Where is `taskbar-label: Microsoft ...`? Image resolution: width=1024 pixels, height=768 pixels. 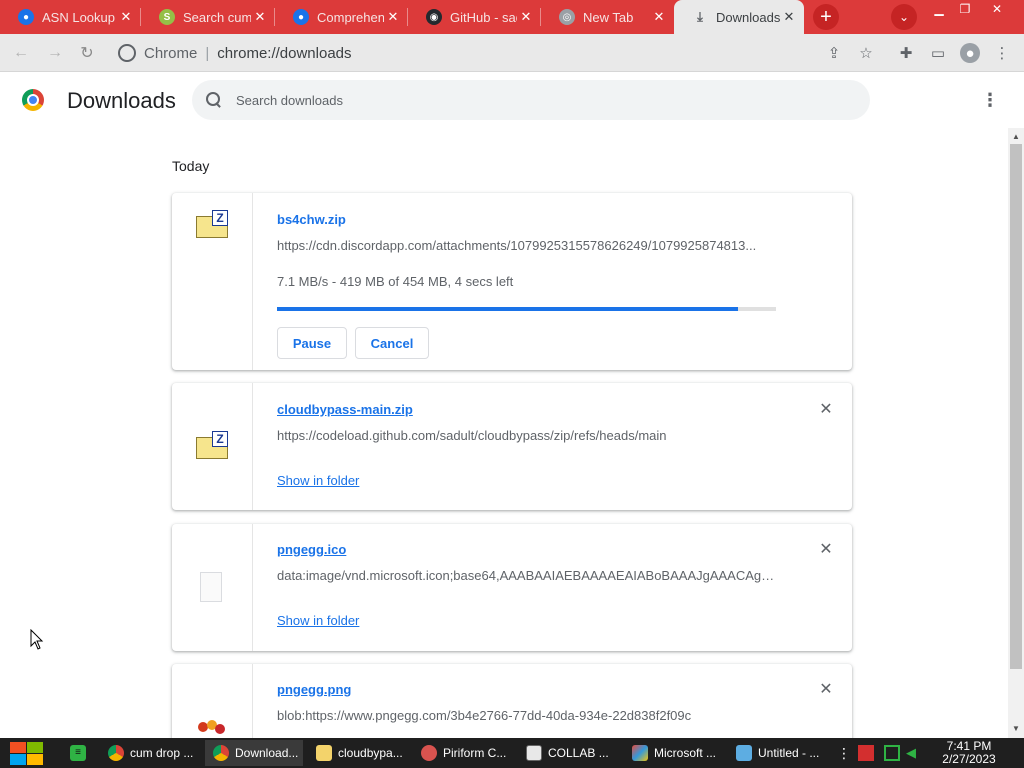 taskbar-label: Microsoft ... is located at coordinates (685, 753).